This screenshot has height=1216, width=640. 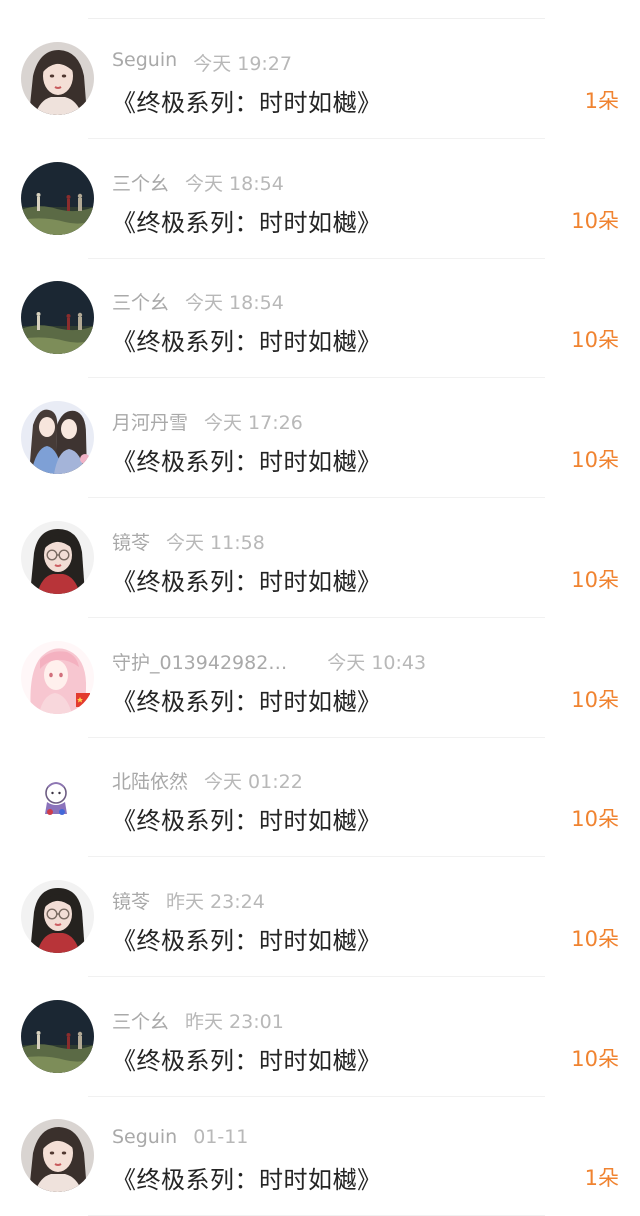 What do you see at coordinates (316, 18) in the screenshot?
I see `top-divider` at bounding box center [316, 18].